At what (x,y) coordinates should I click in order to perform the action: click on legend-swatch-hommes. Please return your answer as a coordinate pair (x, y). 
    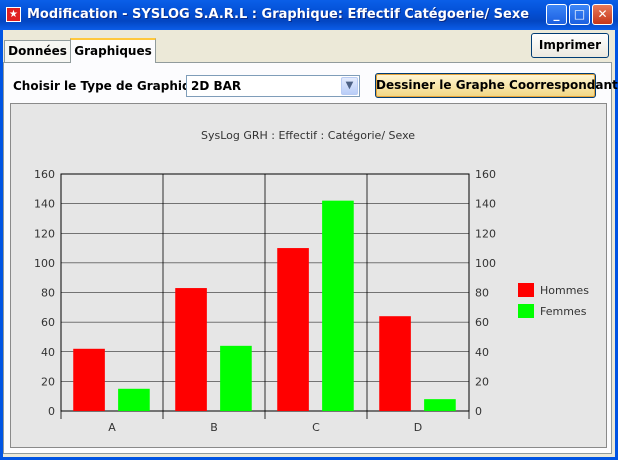
    Looking at the image, I should click on (526, 290).